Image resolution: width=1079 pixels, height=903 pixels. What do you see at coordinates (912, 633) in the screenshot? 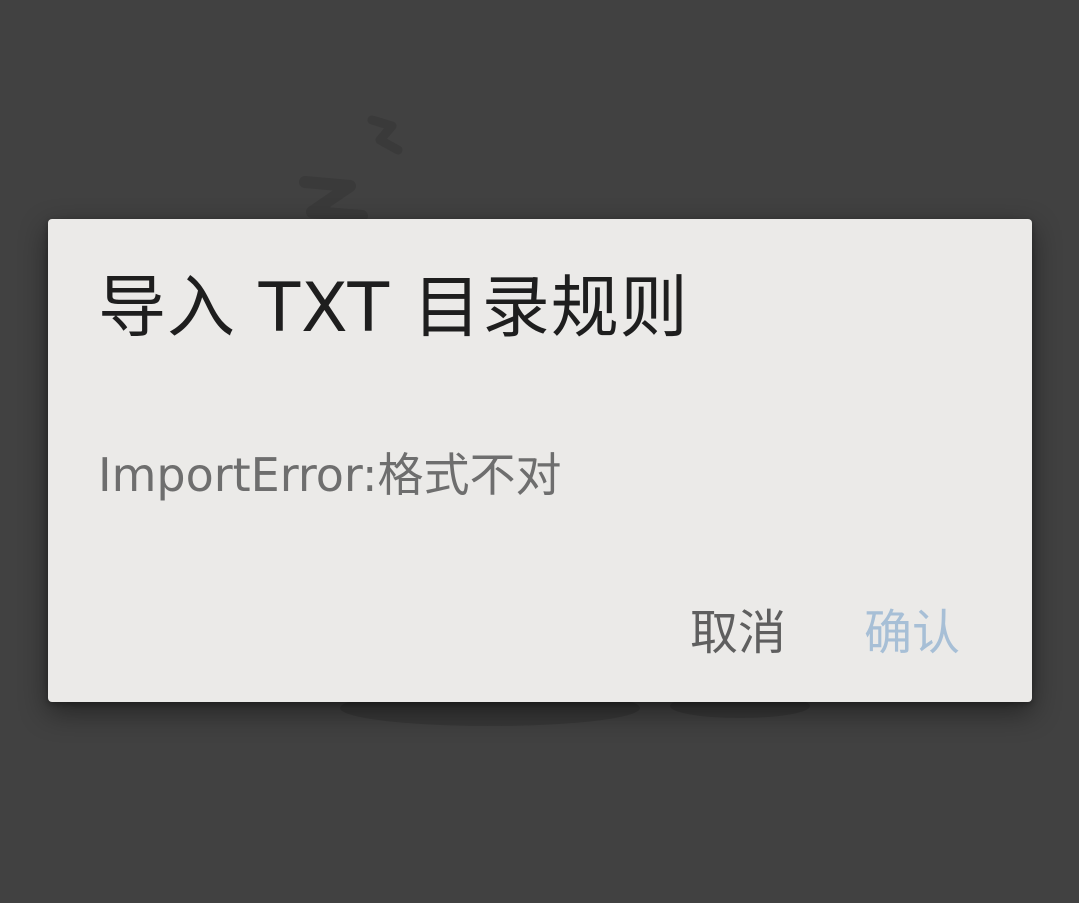
I see `confirm-button: 确认` at bounding box center [912, 633].